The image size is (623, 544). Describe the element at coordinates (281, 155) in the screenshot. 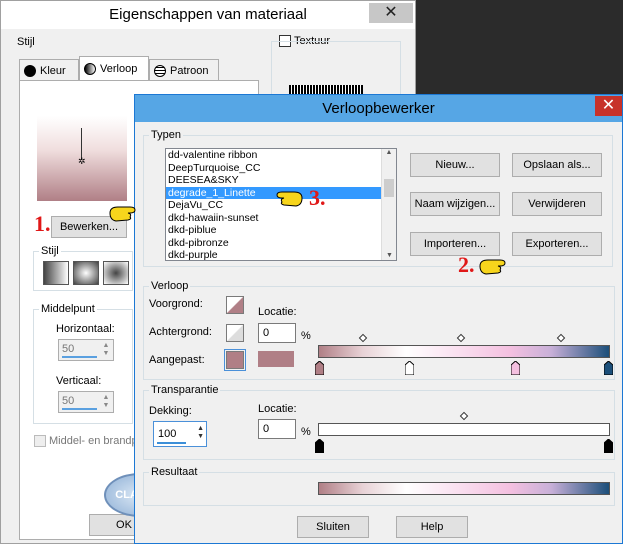

I see `list-item: dd-valentine ribbon` at that location.